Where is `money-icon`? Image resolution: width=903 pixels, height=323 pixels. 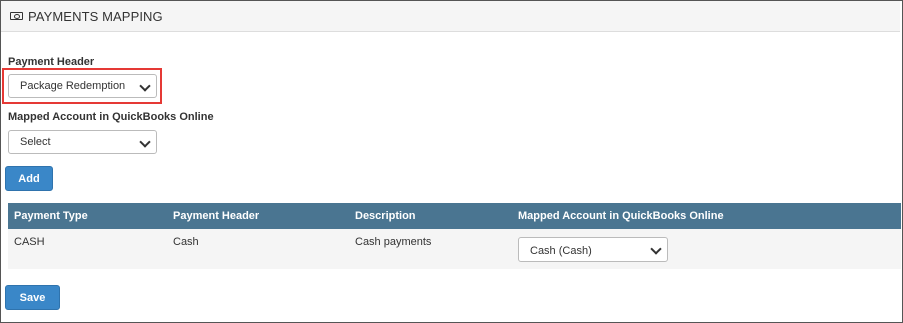
money-icon is located at coordinates (16, 16).